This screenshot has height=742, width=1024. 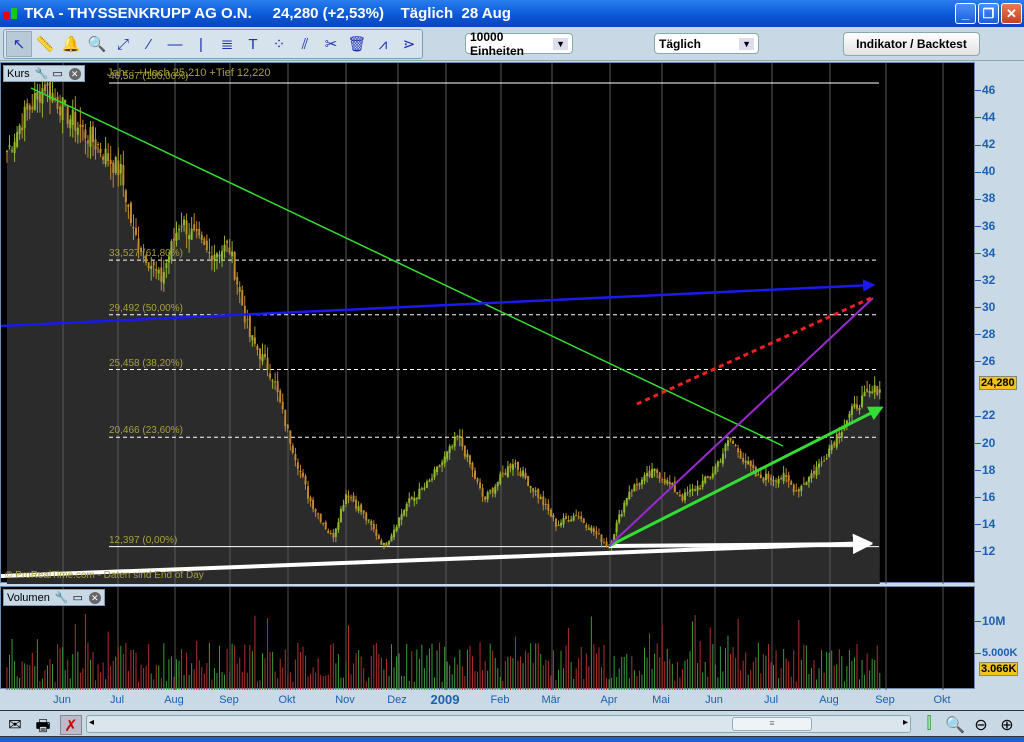 I want to click on price-tick: 38, so click(x=985, y=198).